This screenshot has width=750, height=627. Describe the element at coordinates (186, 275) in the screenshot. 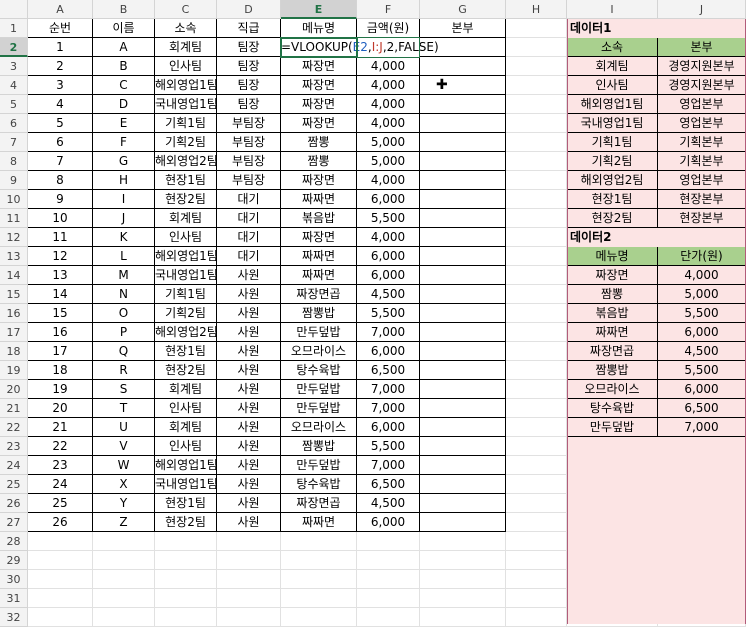

I see `table-cell: 국내영업1팀` at that location.